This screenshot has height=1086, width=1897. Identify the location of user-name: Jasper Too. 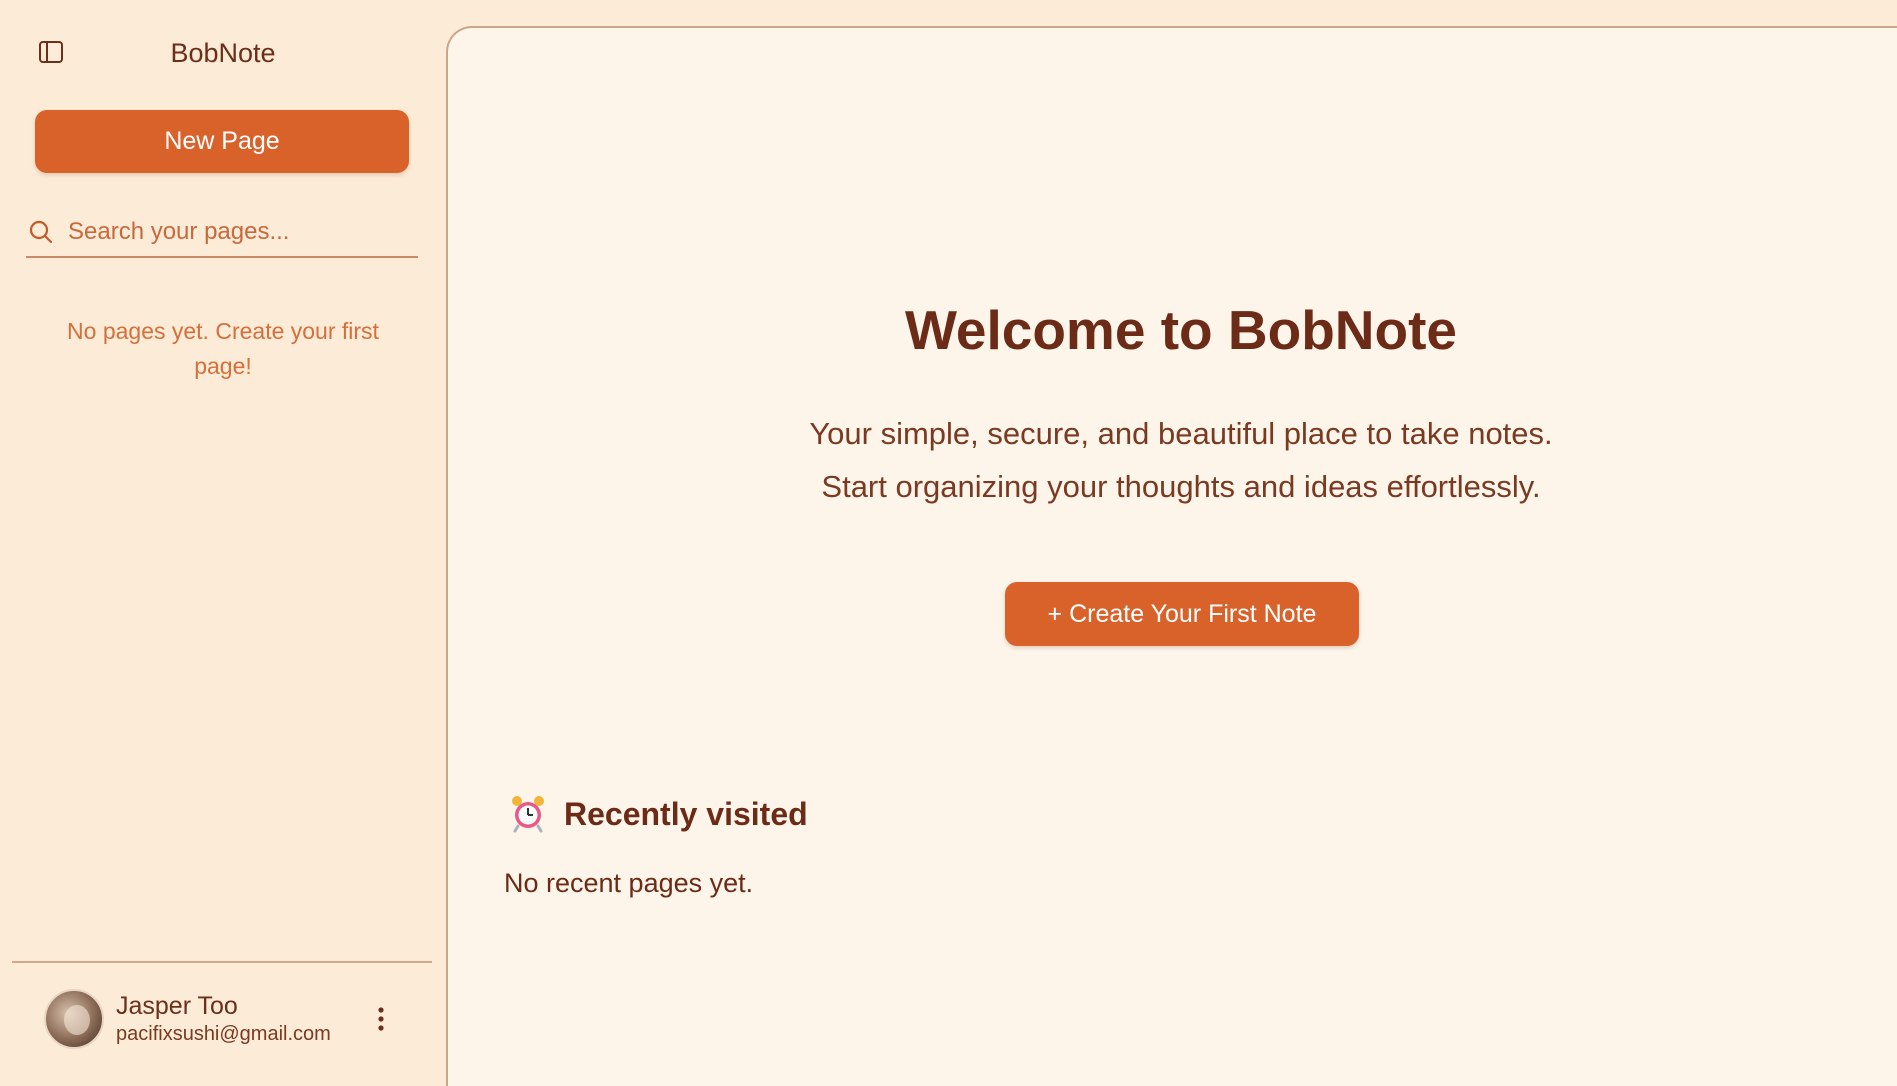
(177, 1006).